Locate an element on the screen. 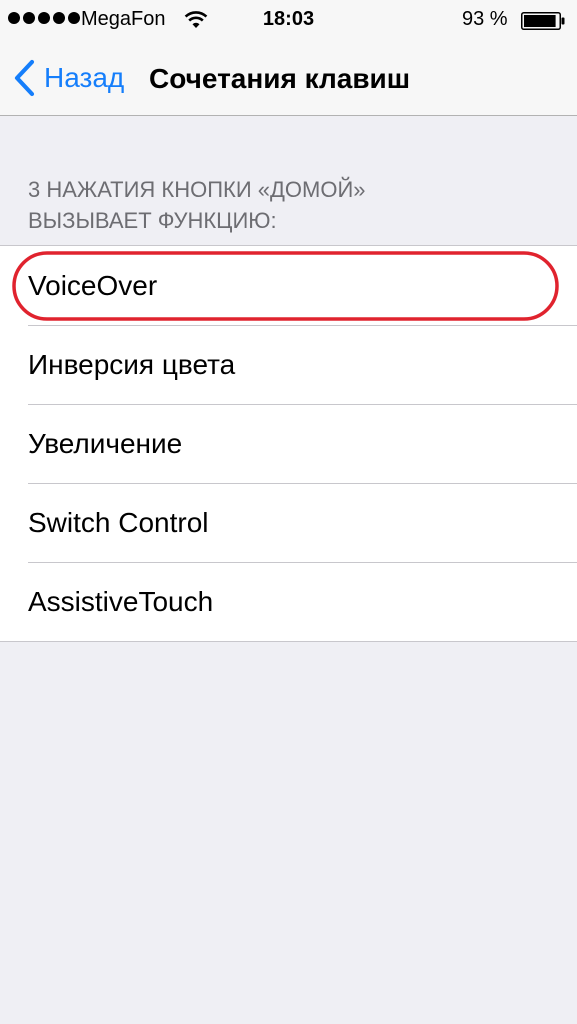 This screenshot has height=1024, width=577. back-label: Назад is located at coordinates (84, 77).